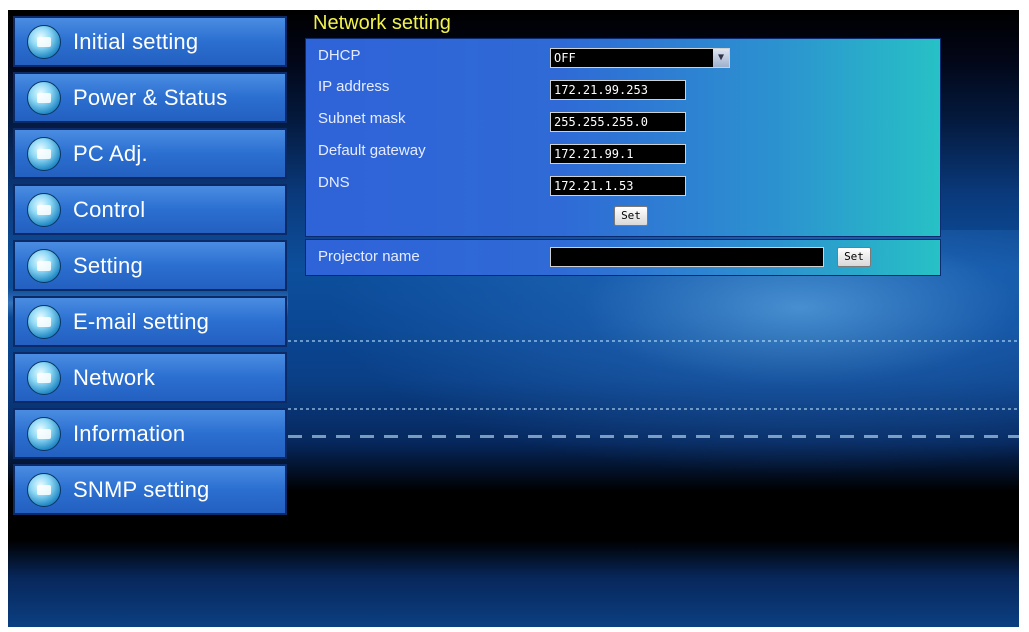 The height and width of the screenshot is (632, 1029). Describe the element at coordinates (44, 153) in the screenshot. I see `pc-adj-icon` at that location.